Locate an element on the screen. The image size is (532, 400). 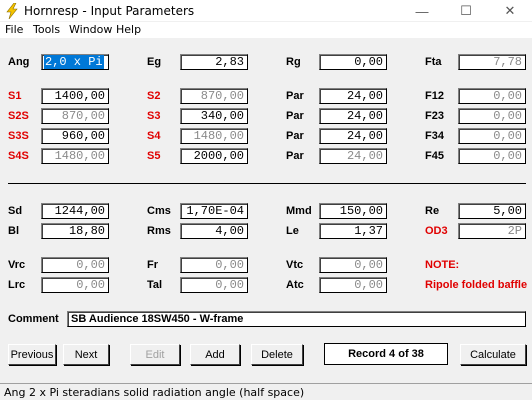
s3s-field: 960,00 is located at coordinates (75, 136).